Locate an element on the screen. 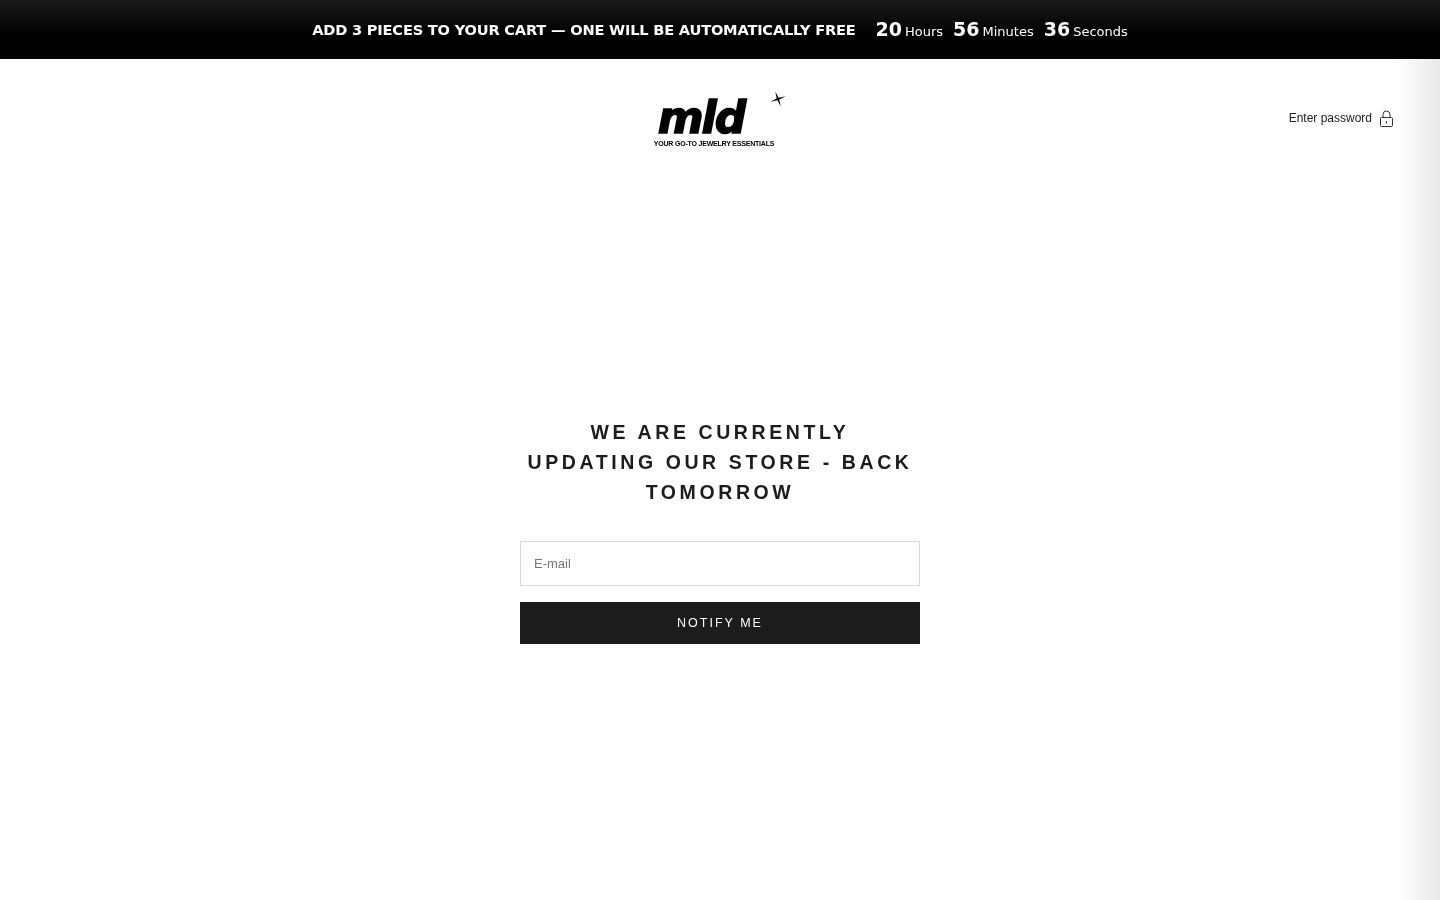  countdown-unit: Hours is located at coordinates (924, 32).